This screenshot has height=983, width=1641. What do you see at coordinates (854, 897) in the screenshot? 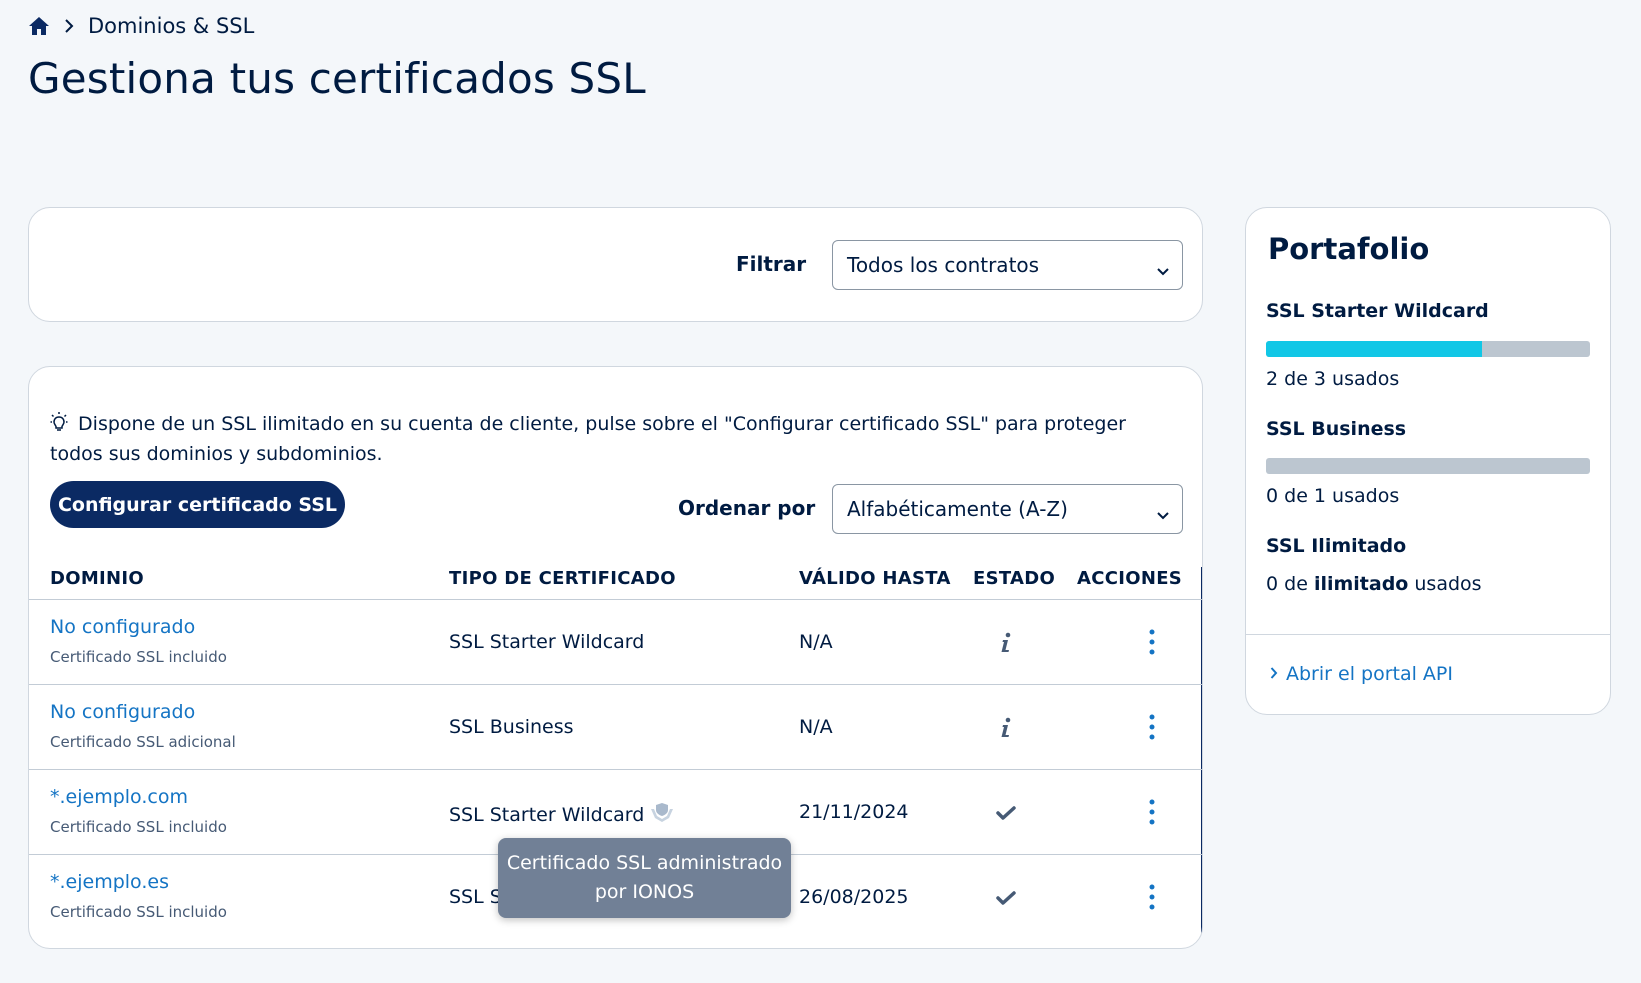
I see `valid-until: 26/08/2025` at bounding box center [854, 897].